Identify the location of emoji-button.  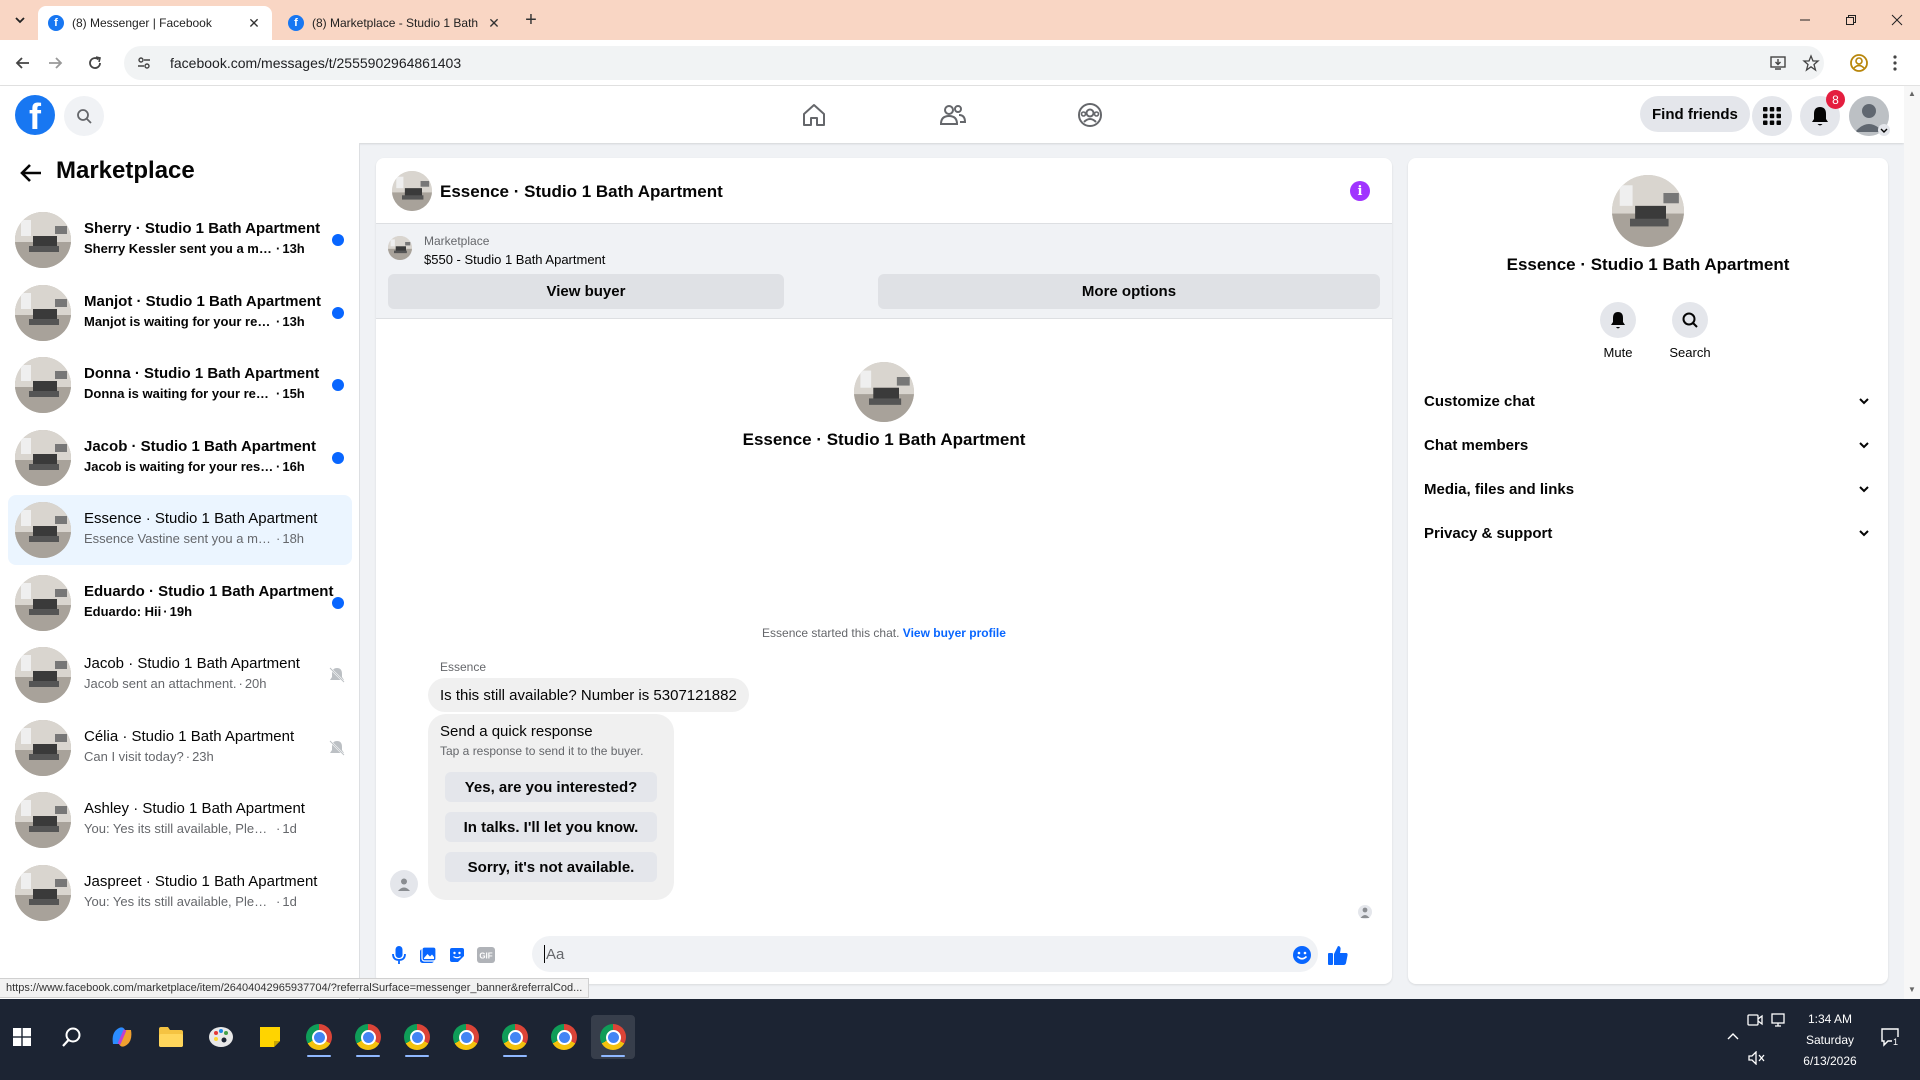
(1302, 955).